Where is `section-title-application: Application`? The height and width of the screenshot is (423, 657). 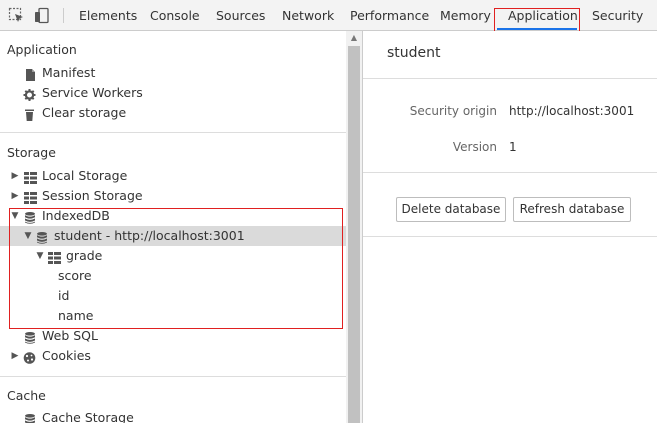 section-title-application: Application is located at coordinates (42, 49).